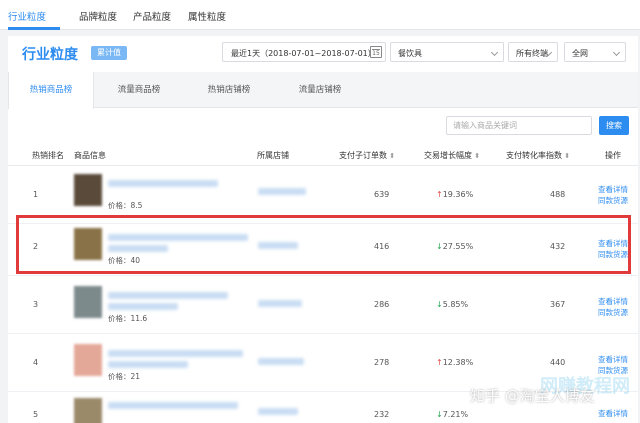 This screenshot has width=640, height=423. What do you see at coordinates (382, 362) in the screenshot?
I see `orders-value: 278` at bounding box center [382, 362].